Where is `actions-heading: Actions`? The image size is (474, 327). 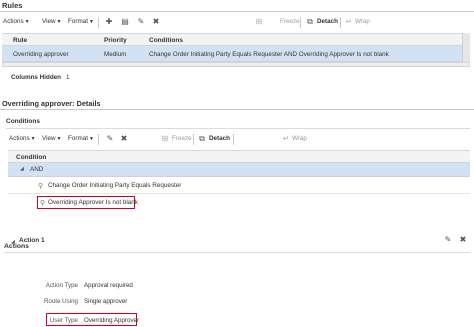 actions-heading: Actions is located at coordinates (16, 246).